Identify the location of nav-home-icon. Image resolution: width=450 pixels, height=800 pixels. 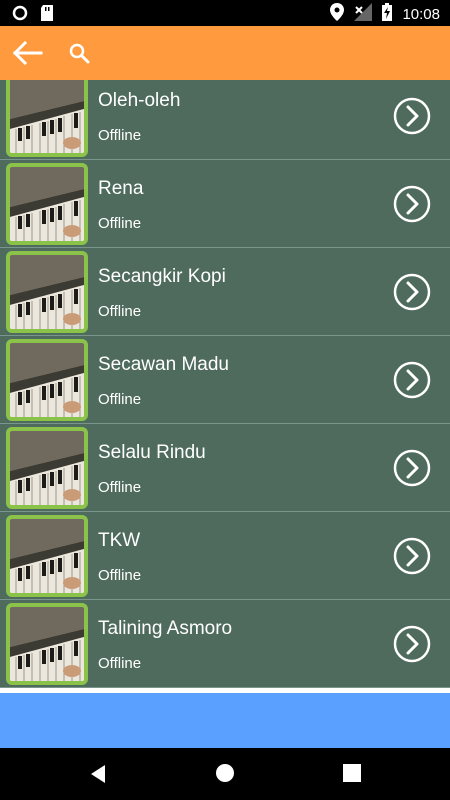
(225, 773).